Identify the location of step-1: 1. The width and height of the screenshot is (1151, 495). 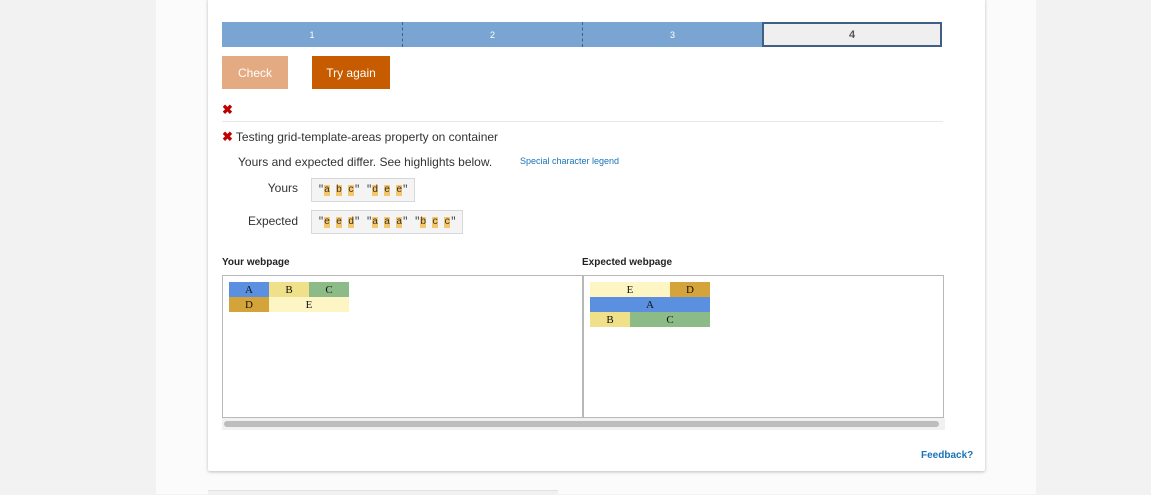
(312, 34).